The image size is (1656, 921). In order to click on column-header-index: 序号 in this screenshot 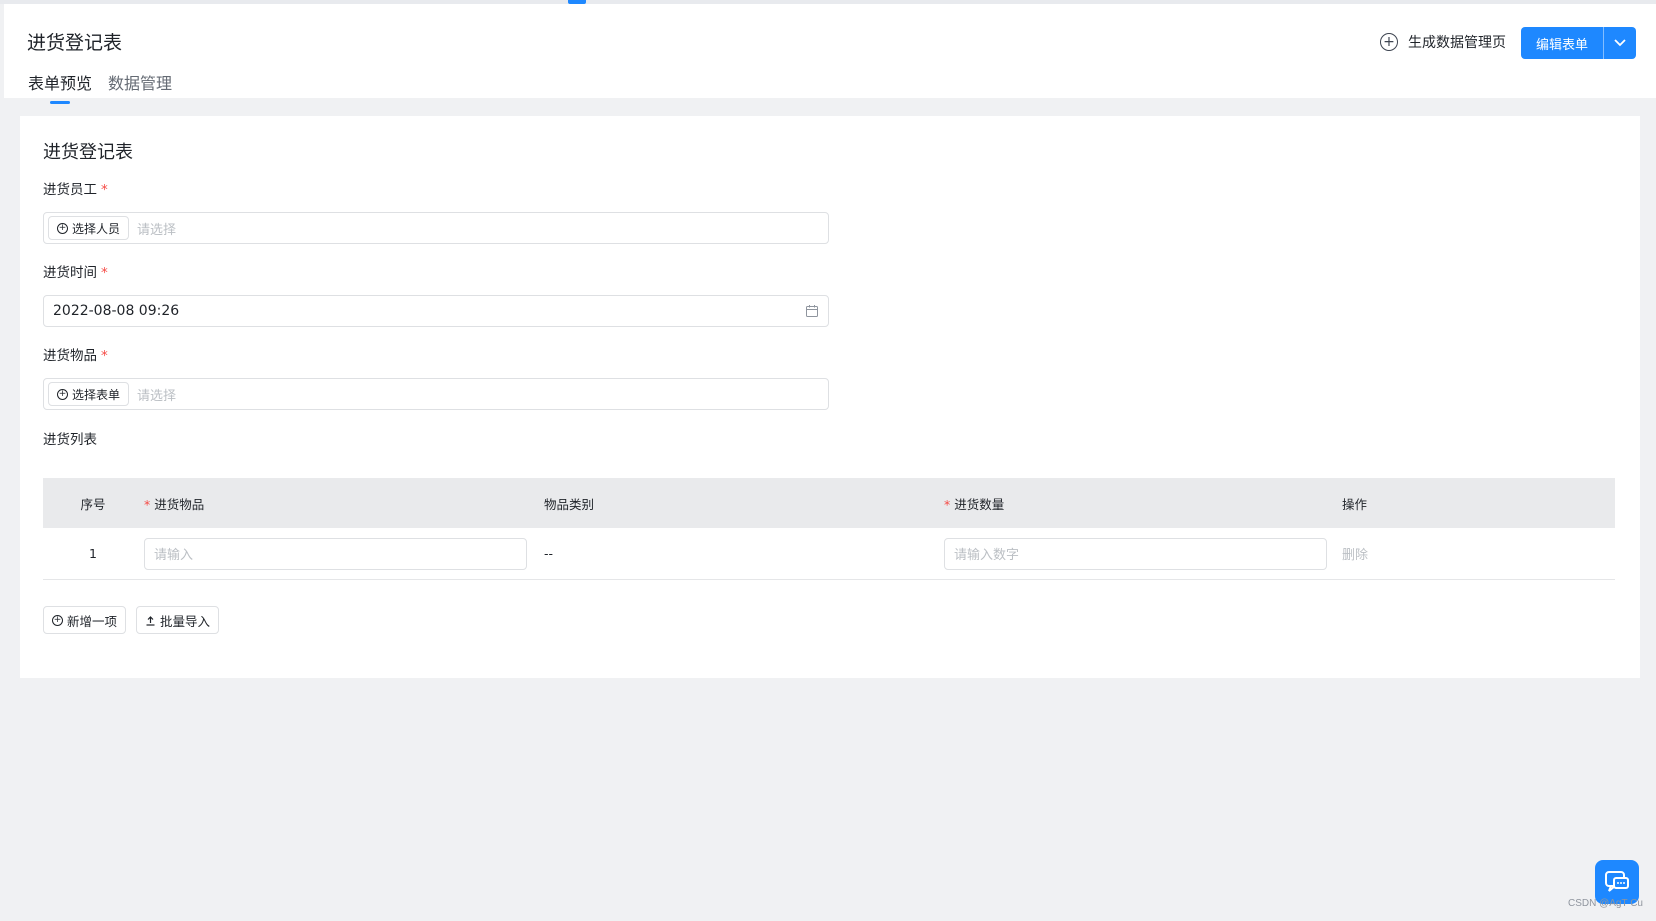, I will do `click(93, 504)`.